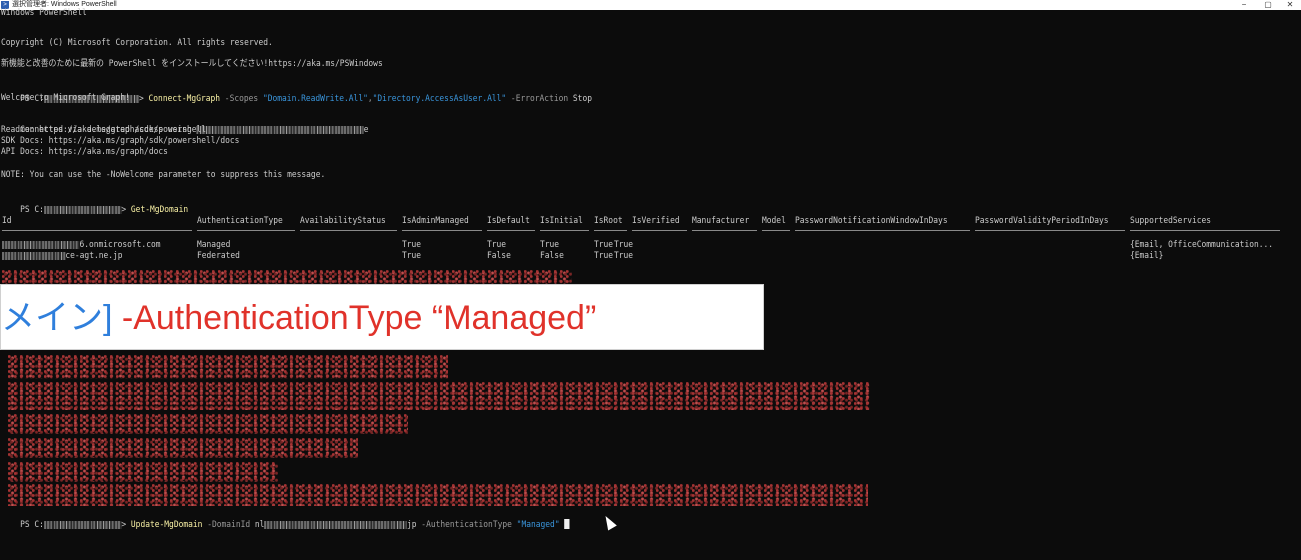 The width and height of the screenshot is (1301, 560). I want to click on table-header: SupportedServices, so click(1171, 221).